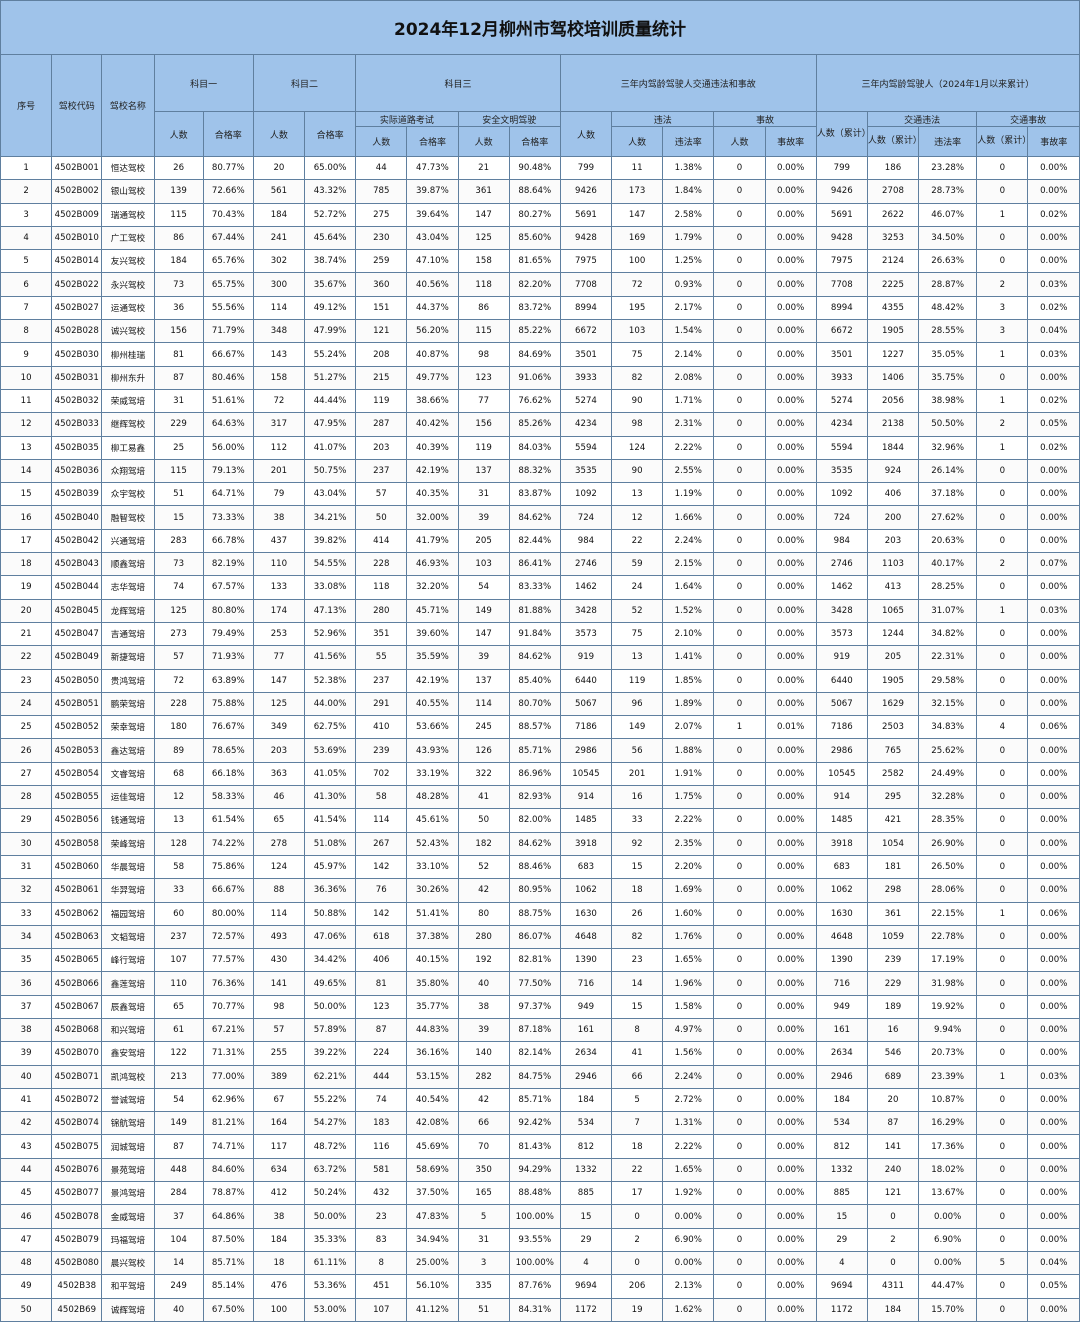 This screenshot has height=1322, width=1080. I want to click on table-cell: 26.14%, so click(948, 471).